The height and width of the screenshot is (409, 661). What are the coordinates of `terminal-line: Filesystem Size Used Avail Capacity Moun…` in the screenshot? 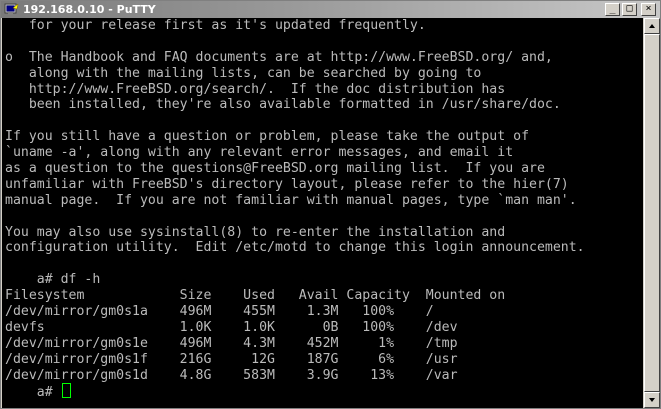 It's located at (255, 296).